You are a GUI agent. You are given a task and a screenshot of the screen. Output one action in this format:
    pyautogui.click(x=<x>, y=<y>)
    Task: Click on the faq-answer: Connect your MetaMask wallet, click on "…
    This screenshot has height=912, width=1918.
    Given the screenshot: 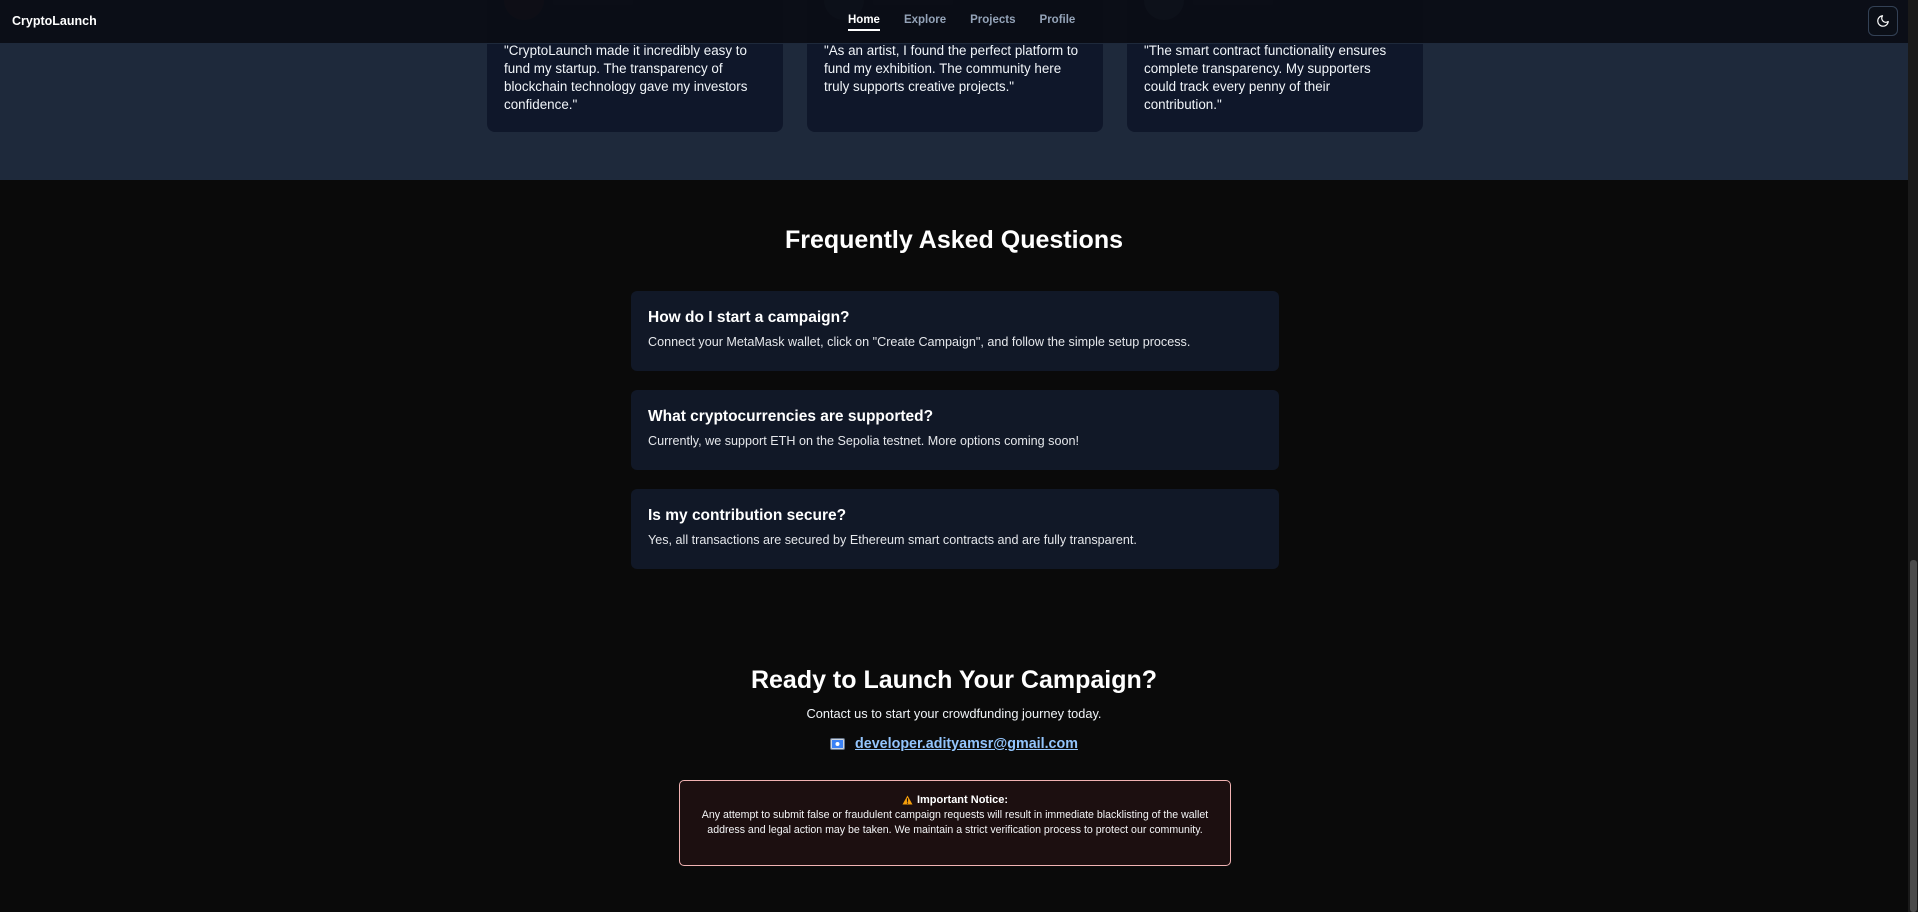 What is the action you would take?
    pyautogui.click(x=919, y=342)
    